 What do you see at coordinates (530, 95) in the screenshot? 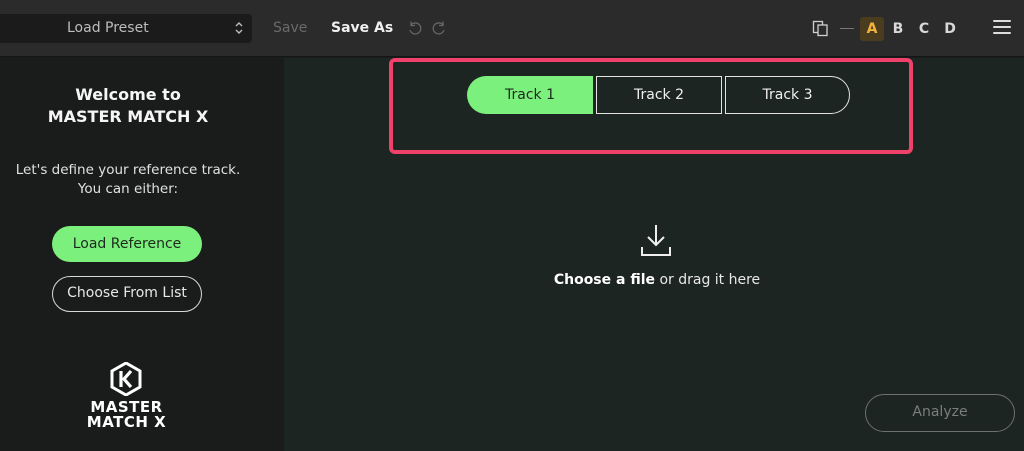
I see `tab-track-1: Track 1` at bounding box center [530, 95].